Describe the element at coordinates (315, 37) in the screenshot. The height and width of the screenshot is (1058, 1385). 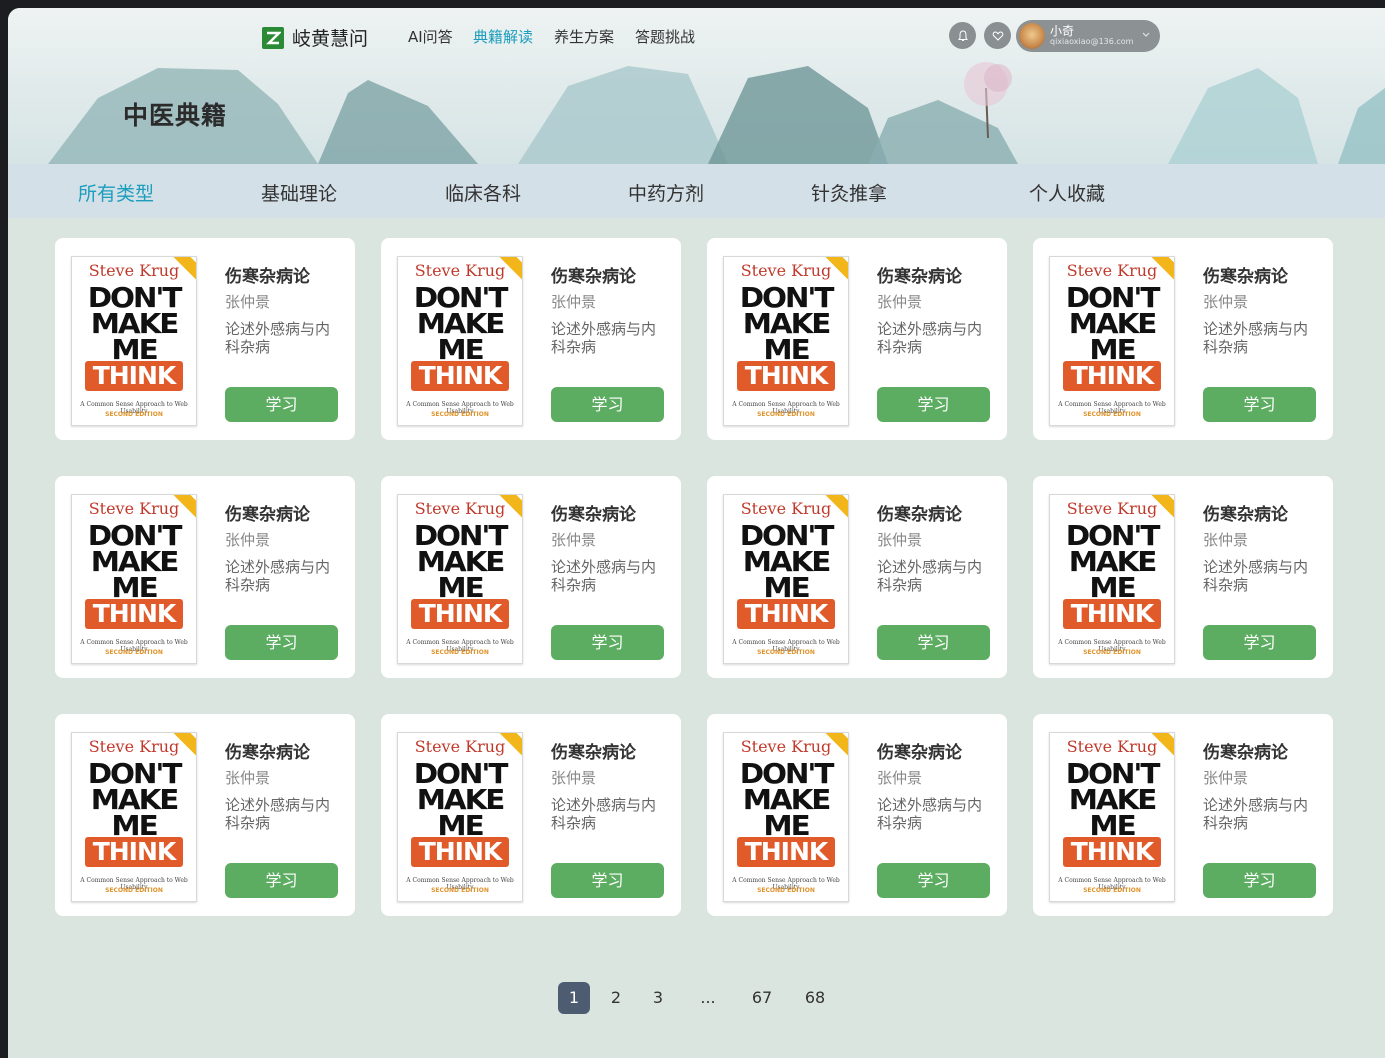
I see `app-logo: 岐黄慧问` at that location.